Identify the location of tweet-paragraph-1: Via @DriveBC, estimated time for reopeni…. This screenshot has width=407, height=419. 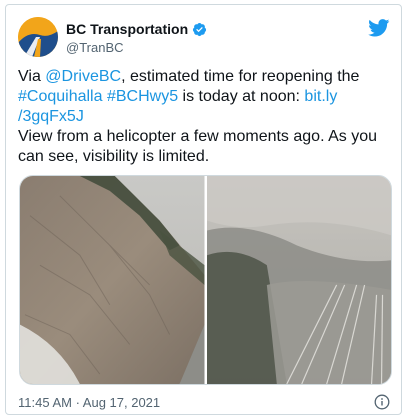
(205, 97).